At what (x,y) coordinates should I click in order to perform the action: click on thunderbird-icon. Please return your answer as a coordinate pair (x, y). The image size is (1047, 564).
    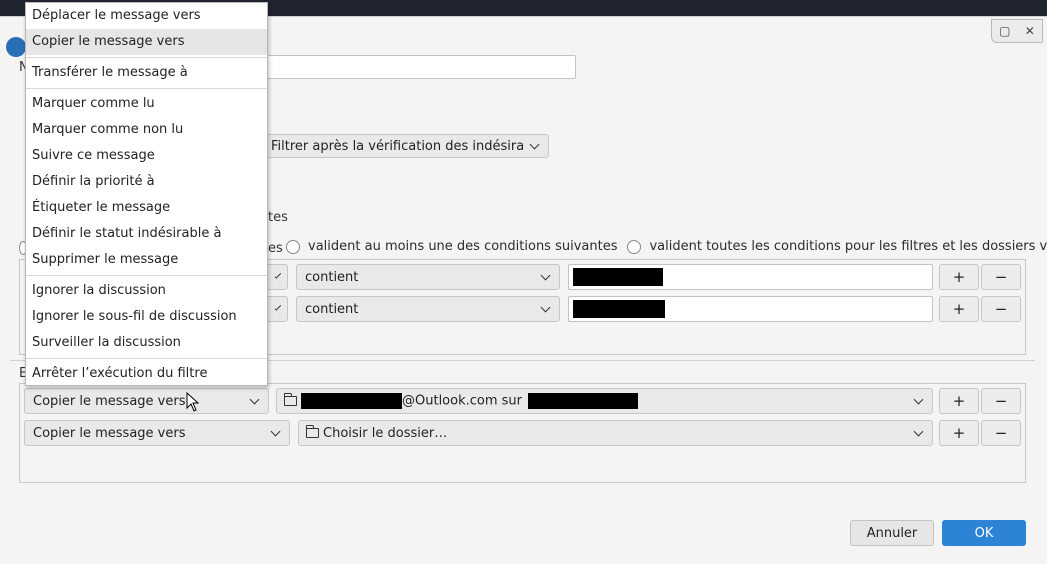
    Looking at the image, I should click on (16, 47).